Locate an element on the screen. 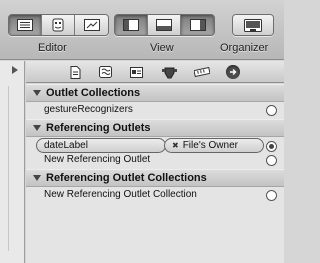  debug-area-toggle-button is located at coordinates (164, 25).